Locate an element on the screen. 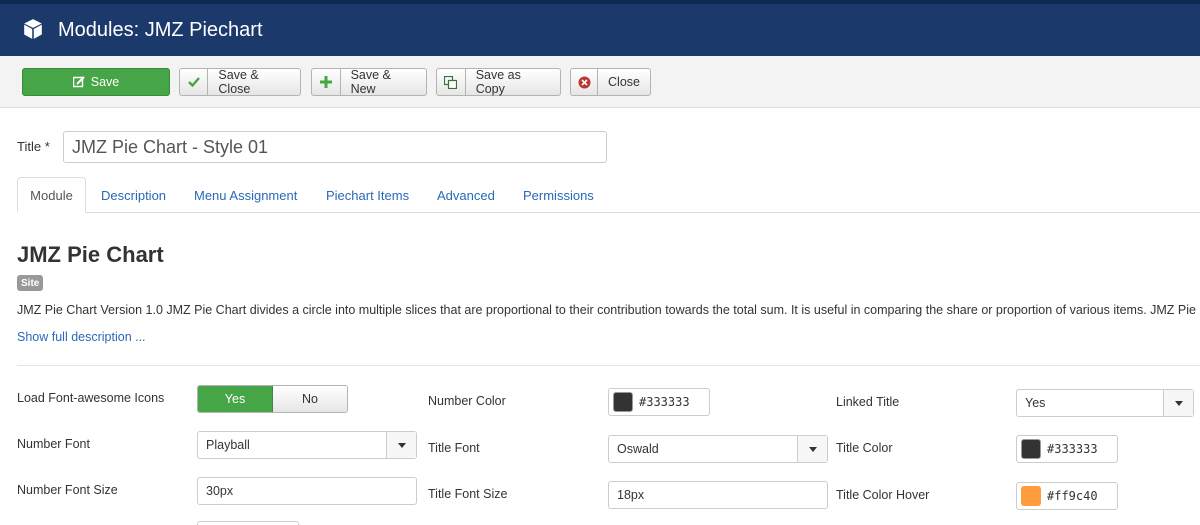 The height and width of the screenshot is (525, 1200). number-font-size-label: Number Font Size is located at coordinates (67, 490).